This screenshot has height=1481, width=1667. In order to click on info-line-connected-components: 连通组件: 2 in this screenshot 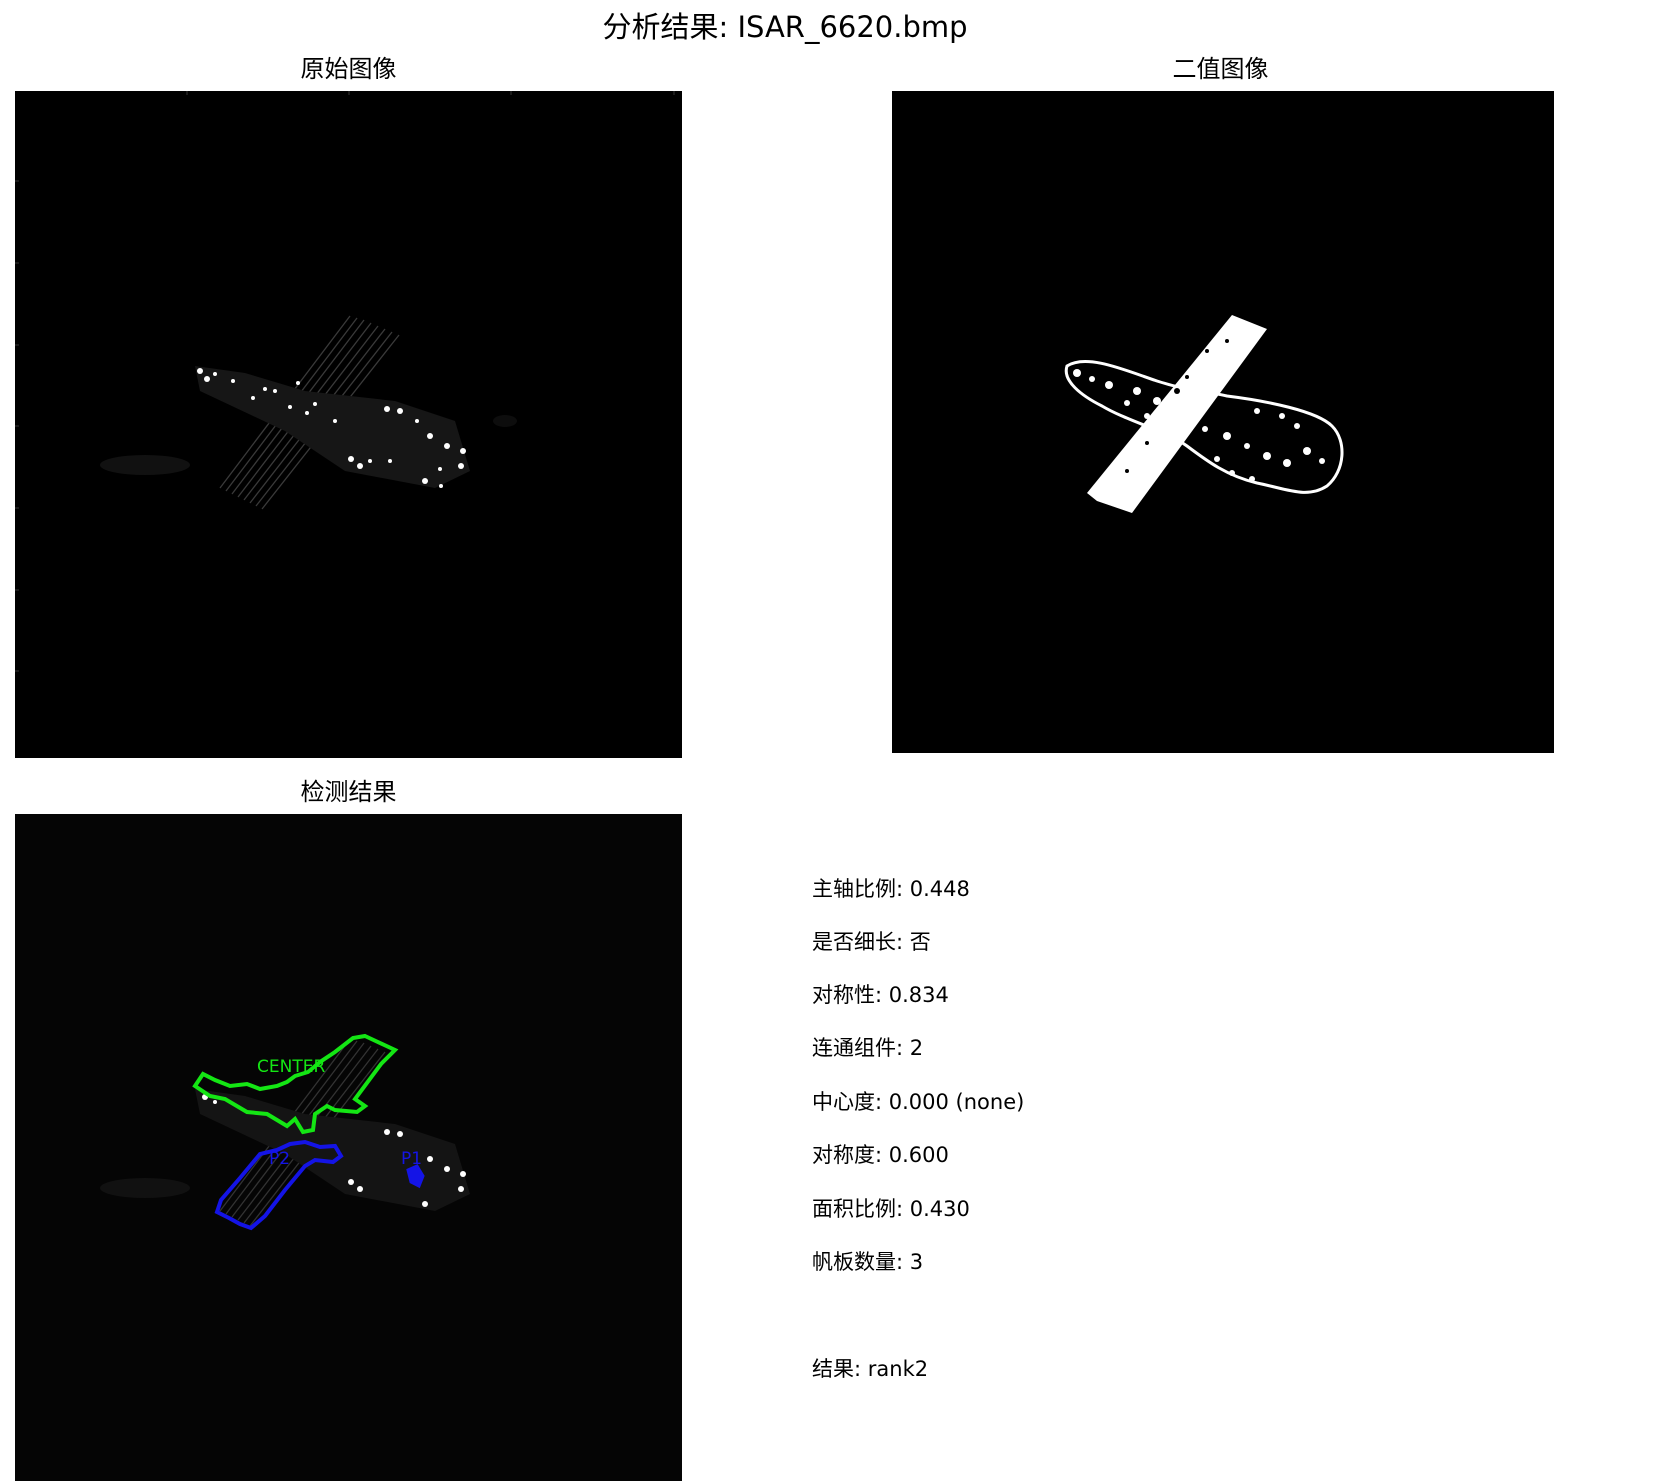, I will do `click(868, 1048)`.